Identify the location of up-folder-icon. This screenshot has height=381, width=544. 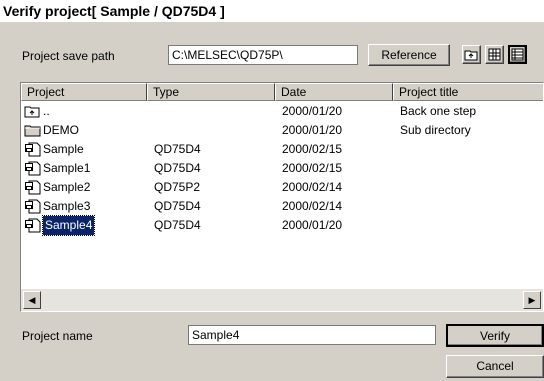
(471, 54).